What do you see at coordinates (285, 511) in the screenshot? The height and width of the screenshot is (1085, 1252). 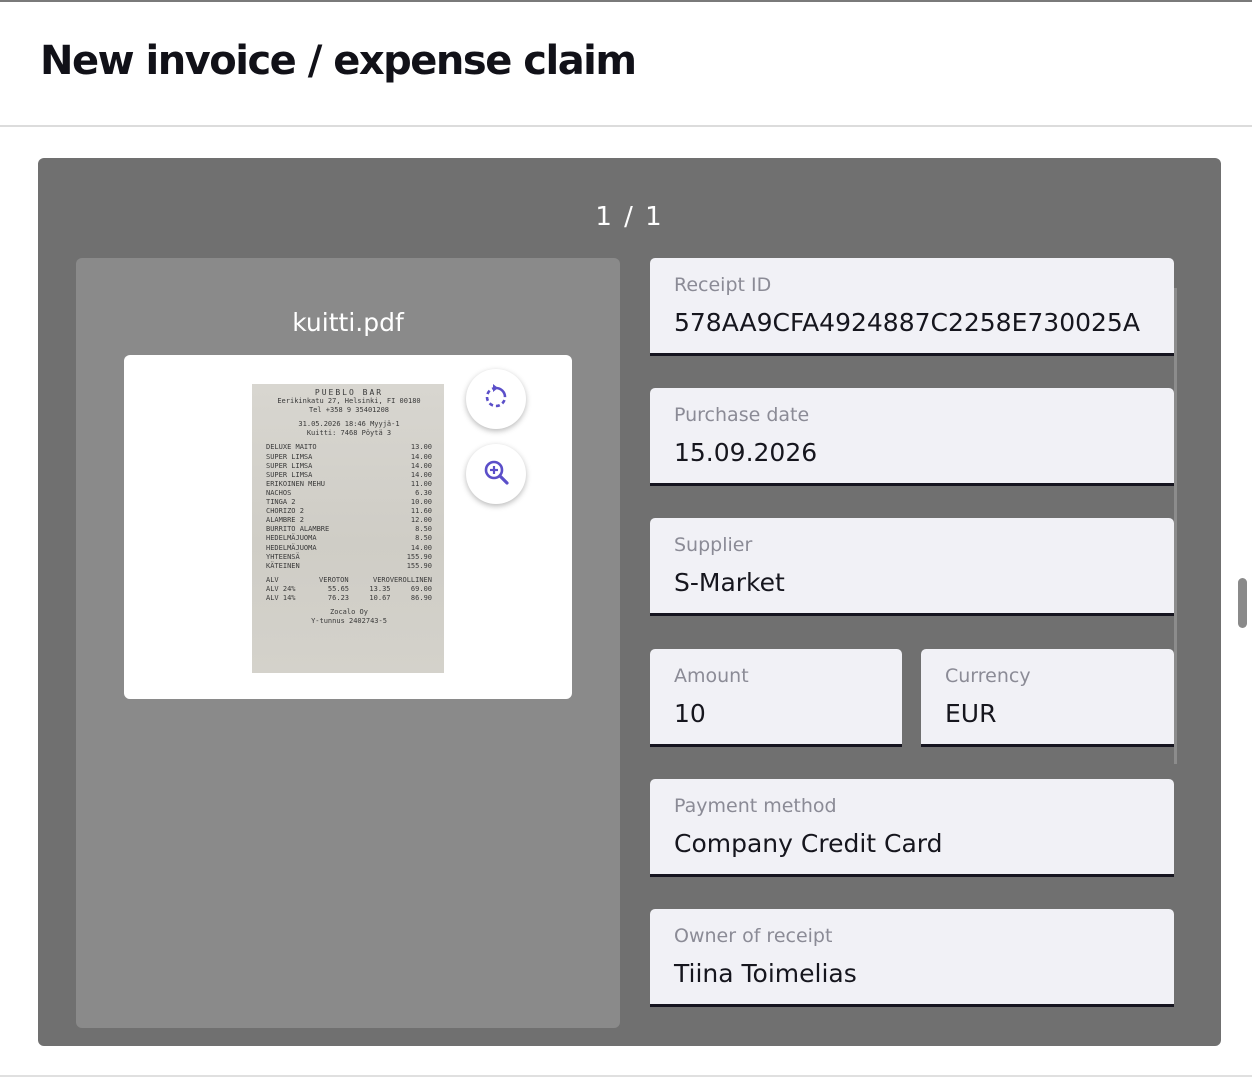 I see `receipt-item-name: CHORIZO 2` at bounding box center [285, 511].